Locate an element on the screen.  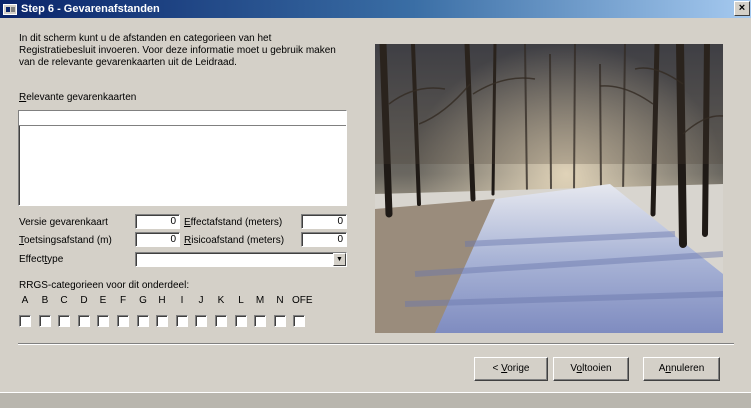
effectafstand-label-text: ffectafstand (meters) is located at coordinates (236, 222).